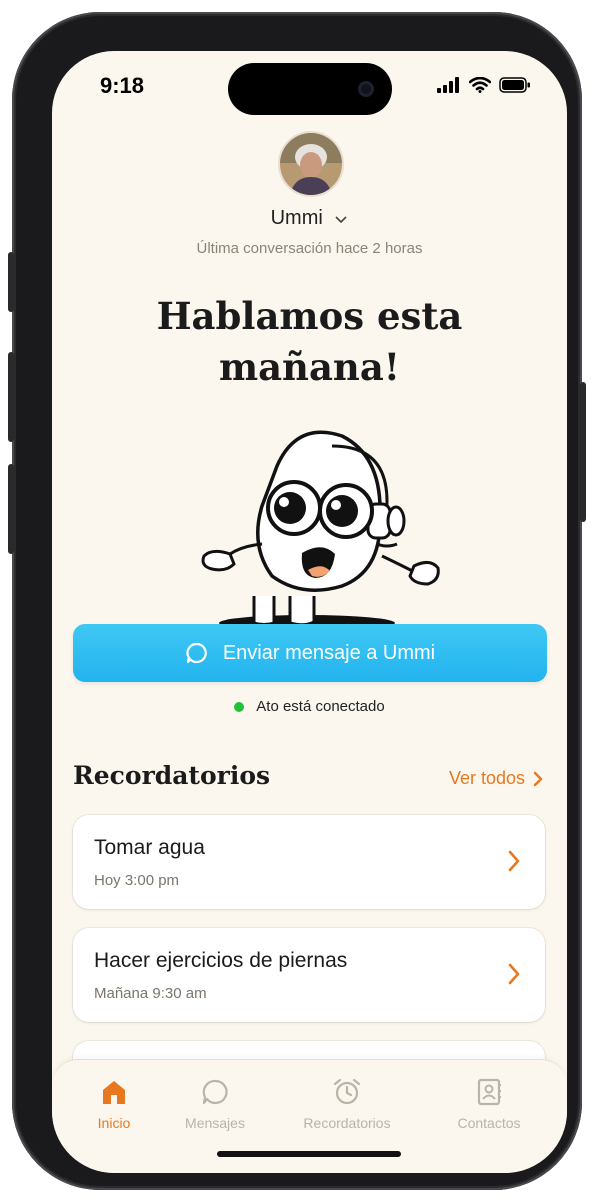 The width and height of the screenshot is (595, 1200). Describe the element at coordinates (448, 85) in the screenshot. I see `signal-icon` at that location.